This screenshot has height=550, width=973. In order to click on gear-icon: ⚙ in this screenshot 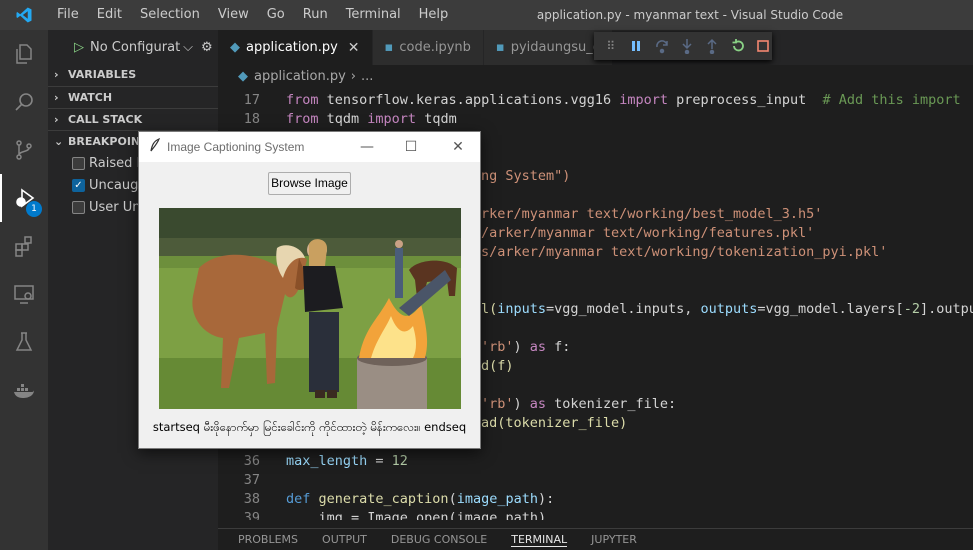, I will do `click(207, 47)`.